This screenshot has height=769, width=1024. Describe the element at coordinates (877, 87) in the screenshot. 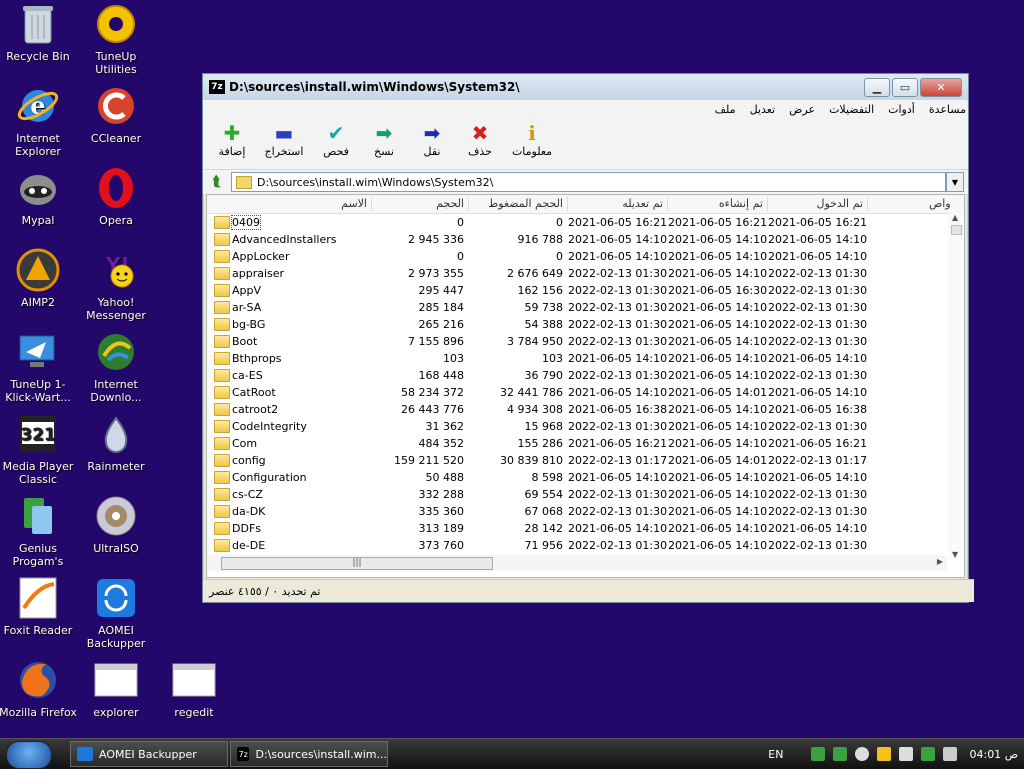

I see `minimize-button: ▁` at that location.